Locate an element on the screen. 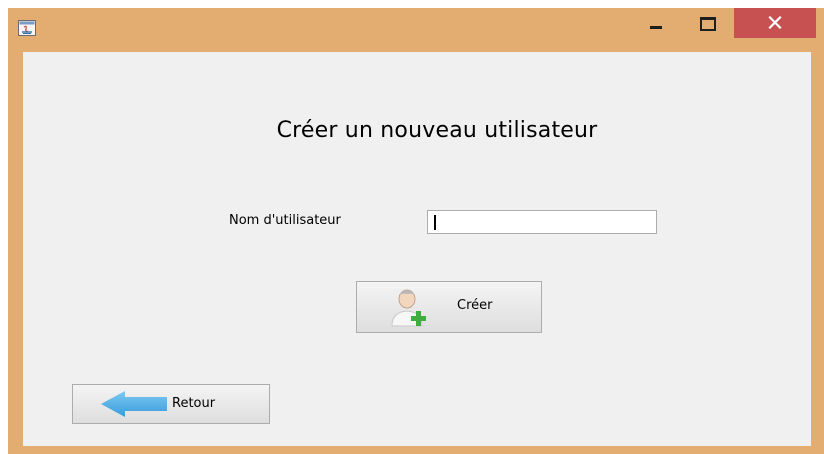  back-button-label: Retour is located at coordinates (194, 403).